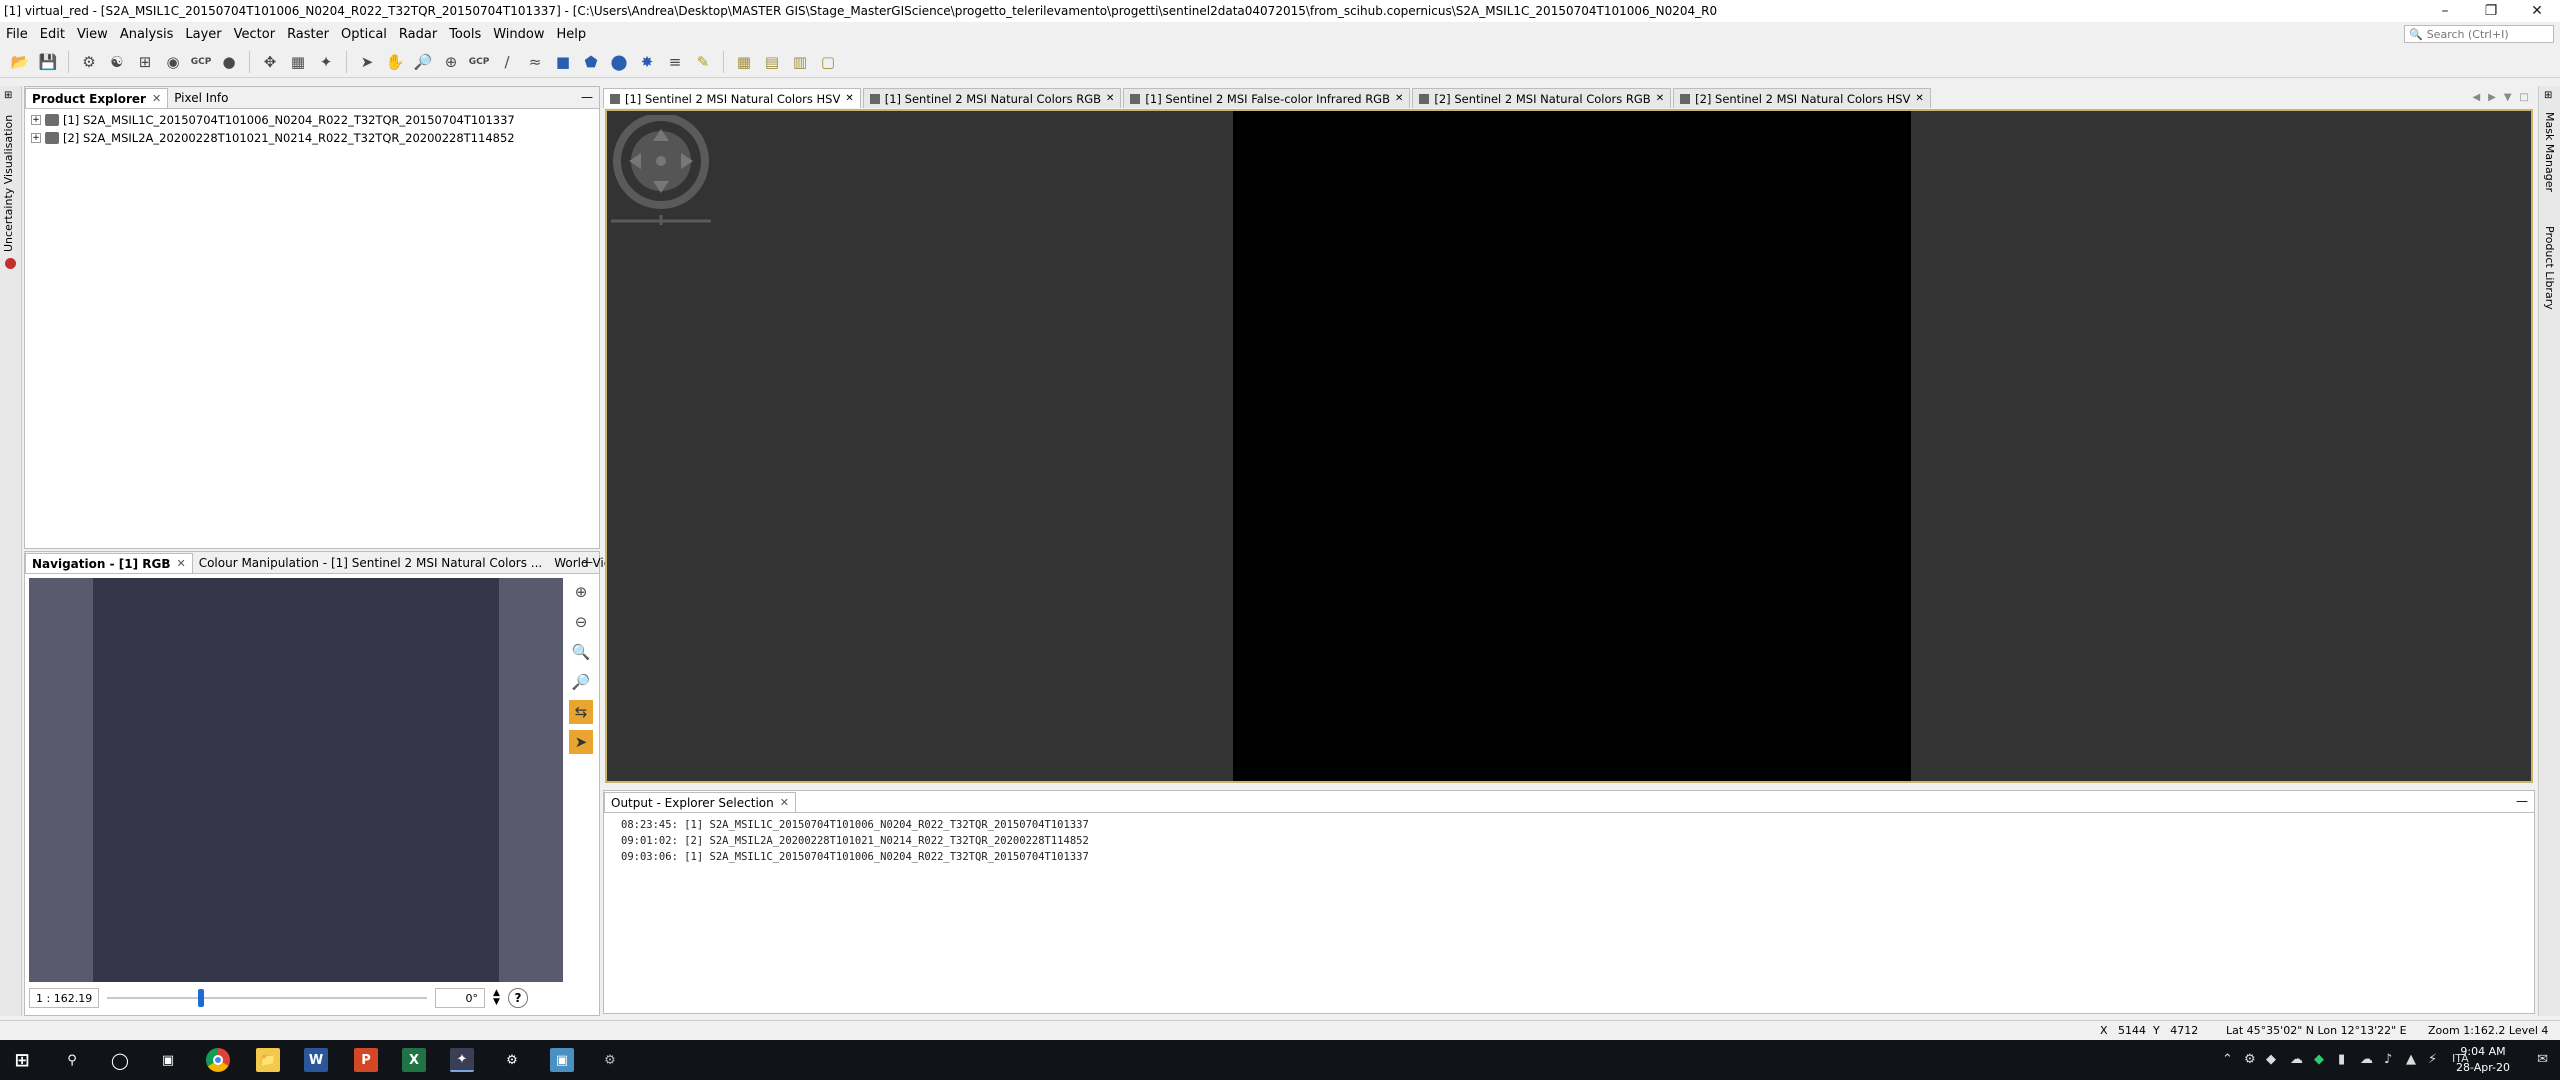  What do you see at coordinates (2271, 1059) in the screenshot?
I see `tray-dropbox-icon: ◆` at bounding box center [2271, 1059].